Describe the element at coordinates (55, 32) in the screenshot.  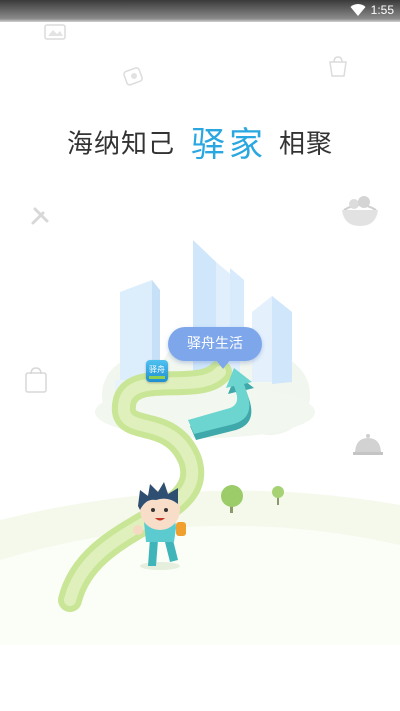
I see `photo-icon` at that location.